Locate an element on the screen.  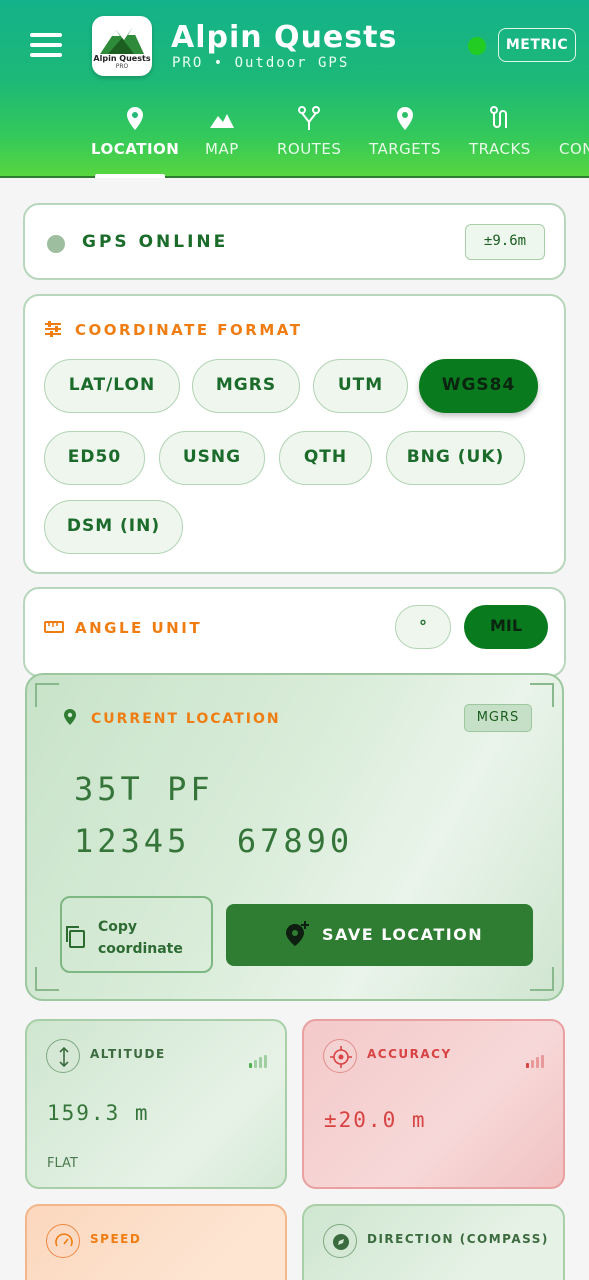
compass-icon is located at coordinates (340, 1241).